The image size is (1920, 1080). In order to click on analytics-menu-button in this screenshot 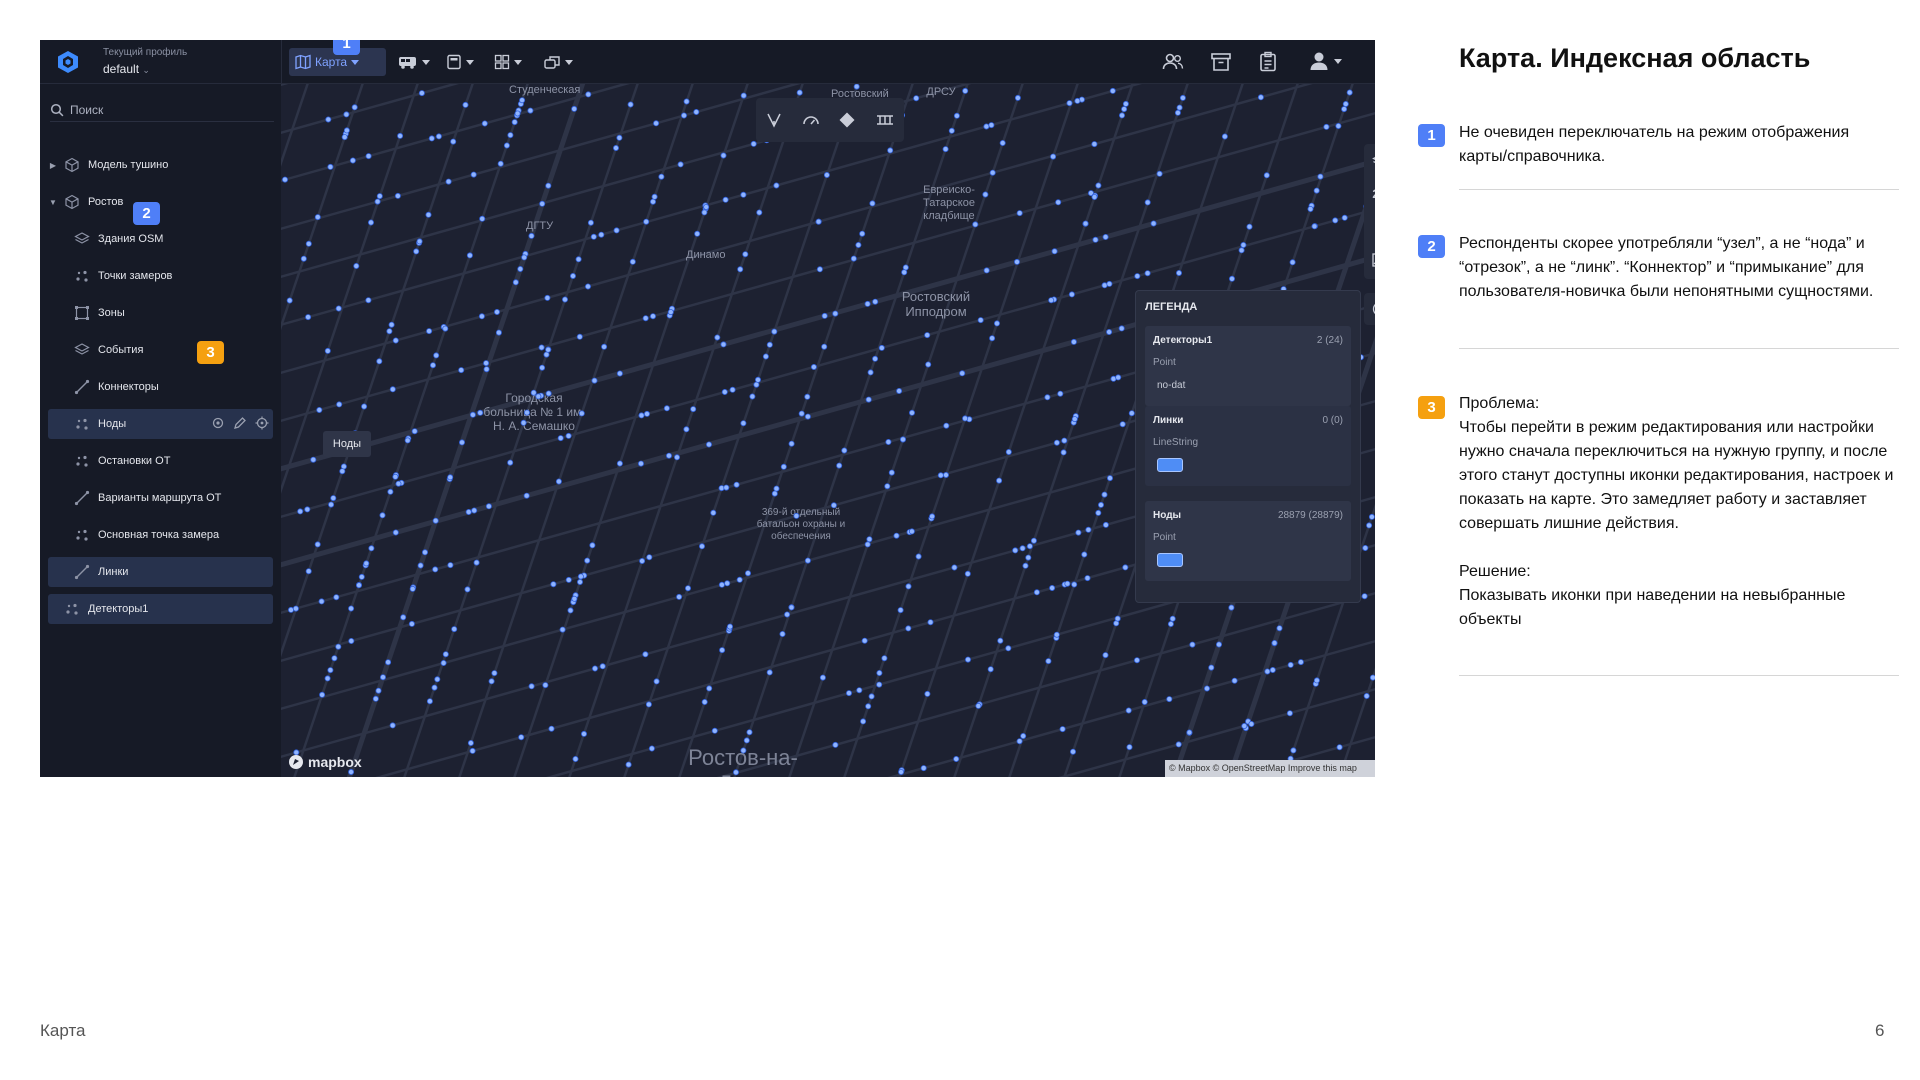, I will do `click(558, 62)`.